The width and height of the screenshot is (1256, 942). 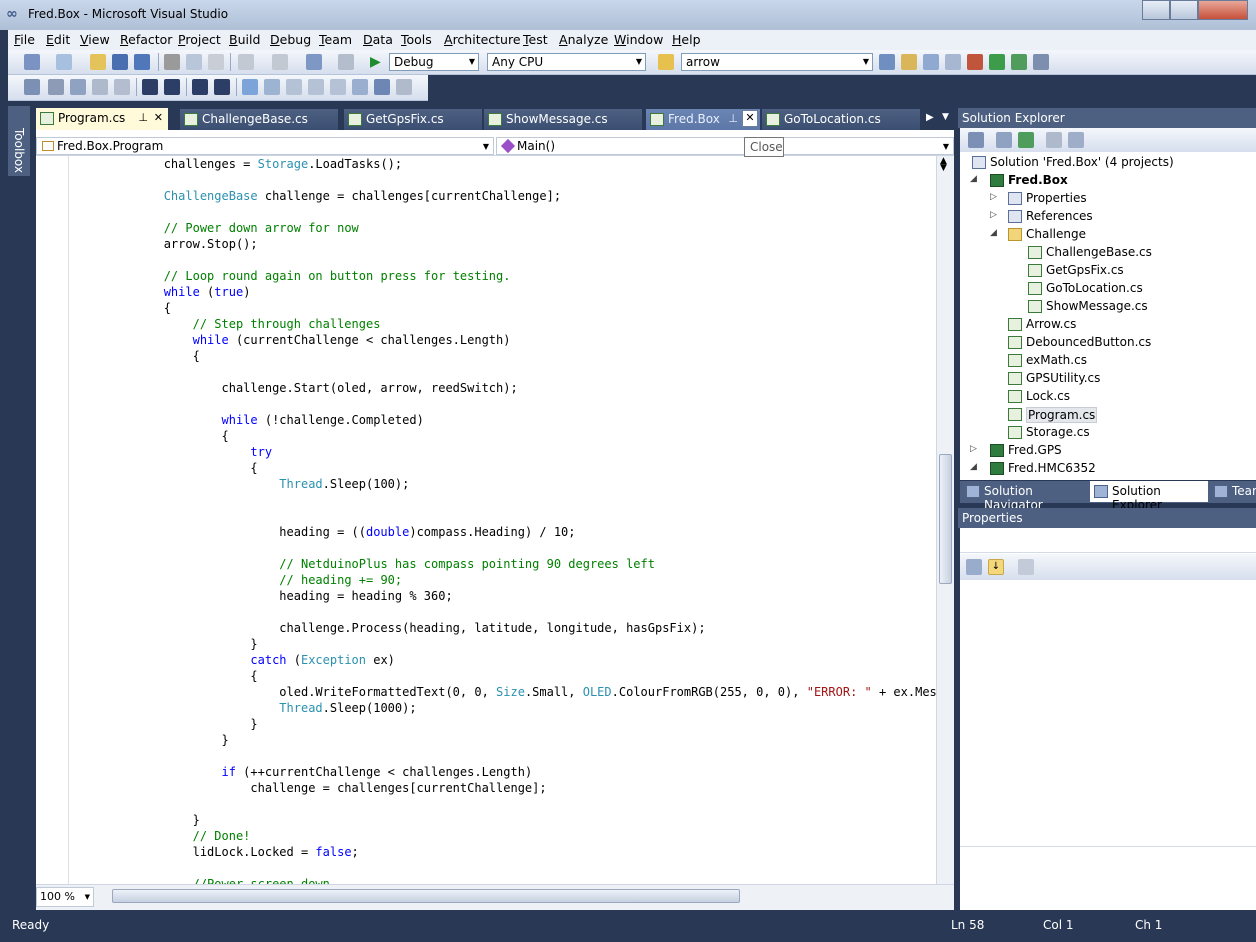 I want to click on command-window-icon, so click(x=1041, y=62).